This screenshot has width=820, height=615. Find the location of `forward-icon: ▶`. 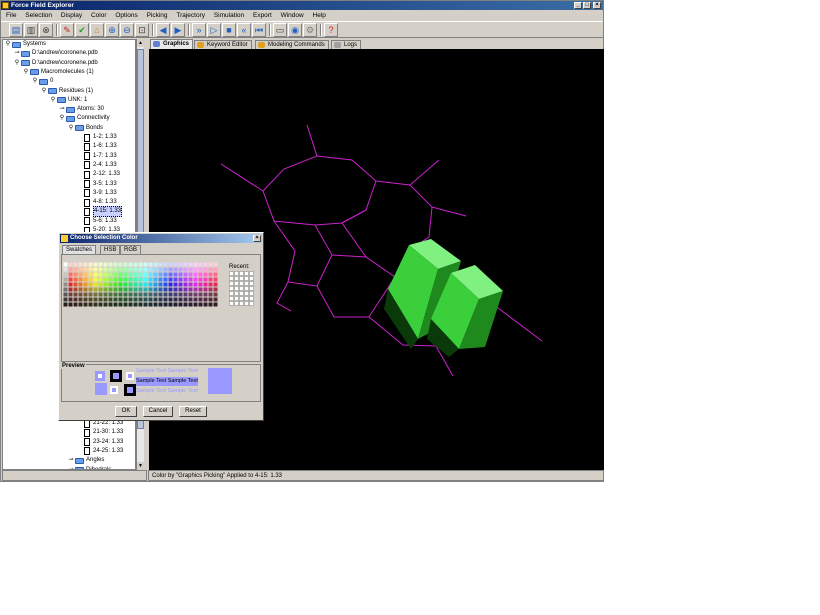

forward-icon: ▶ is located at coordinates (178, 30).